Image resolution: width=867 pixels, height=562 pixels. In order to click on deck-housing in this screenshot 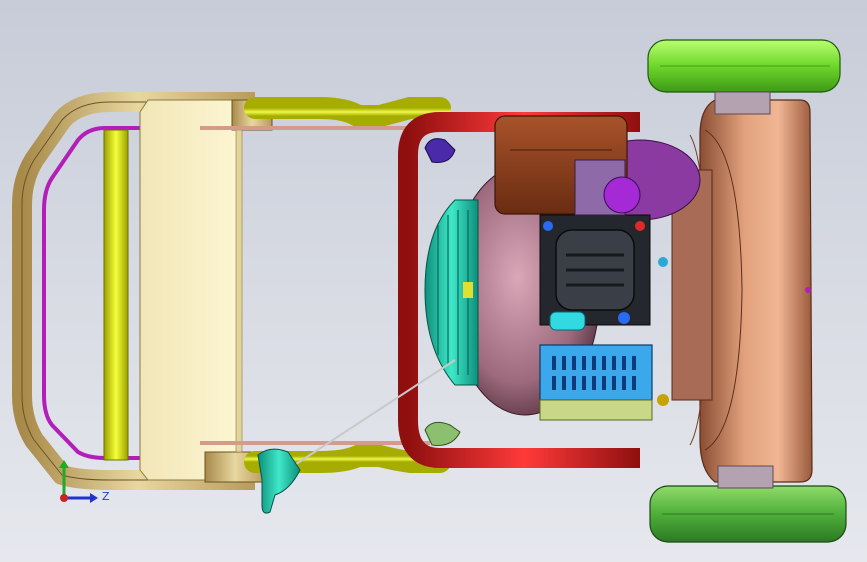, I will do `click(742, 291)`.